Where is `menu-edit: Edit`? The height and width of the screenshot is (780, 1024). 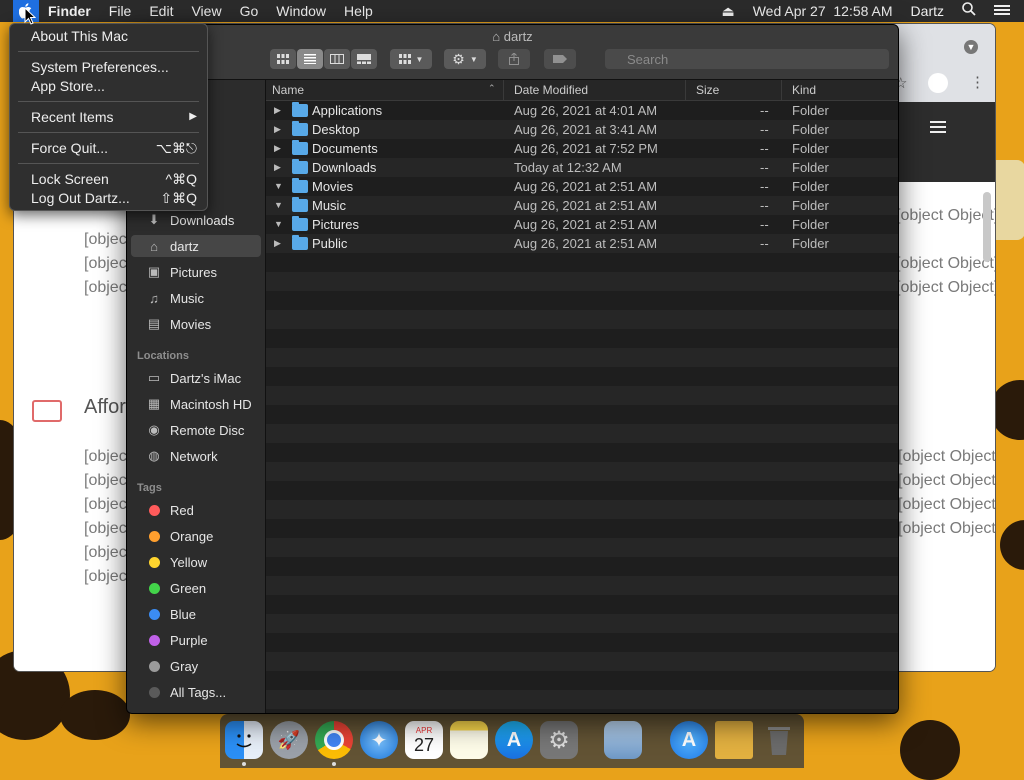
menu-edit: Edit is located at coordinates (161, 11).